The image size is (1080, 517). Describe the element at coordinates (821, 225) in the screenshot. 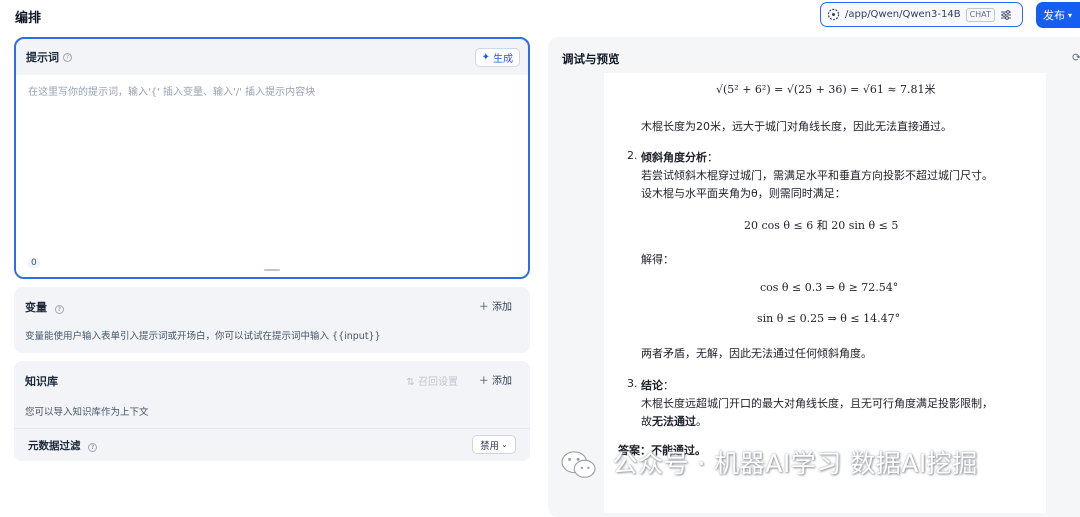

I see `equation-constraints: 20 cos θ ≤ 6 和 20 sin θ ≤ 5` at that location.